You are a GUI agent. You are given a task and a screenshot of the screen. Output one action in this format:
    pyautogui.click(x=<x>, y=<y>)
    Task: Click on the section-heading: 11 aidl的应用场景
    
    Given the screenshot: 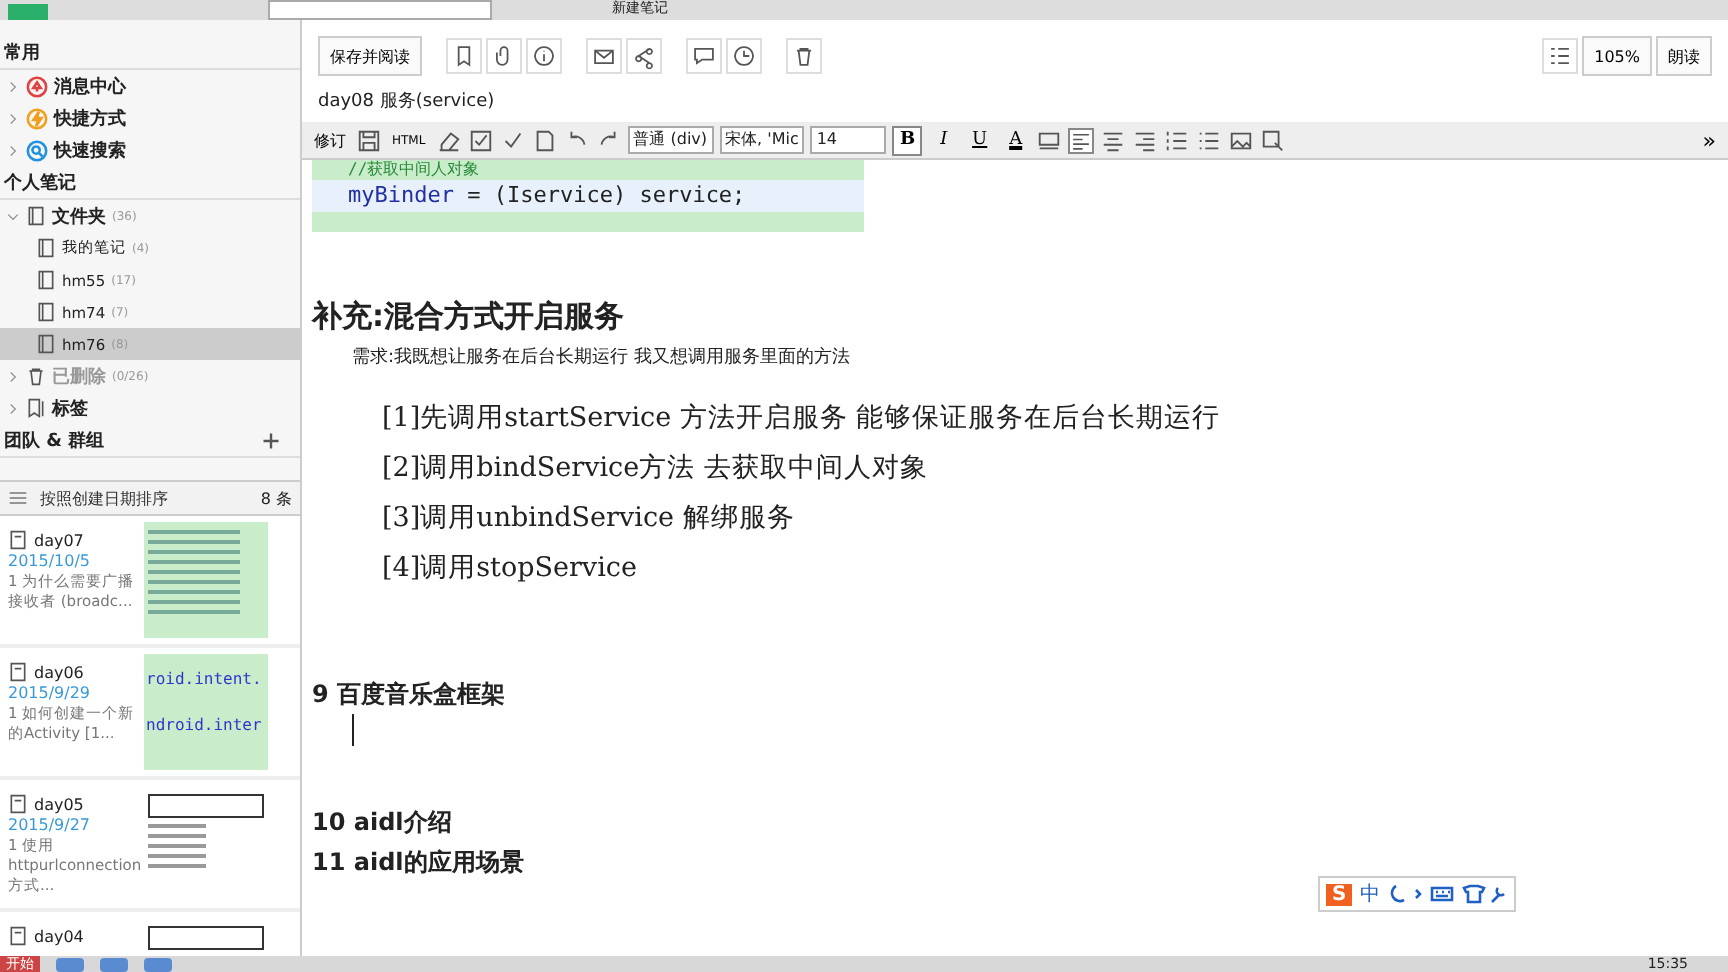 What is the action you would take?
    pyautogui.click(x=419, y=863)
    